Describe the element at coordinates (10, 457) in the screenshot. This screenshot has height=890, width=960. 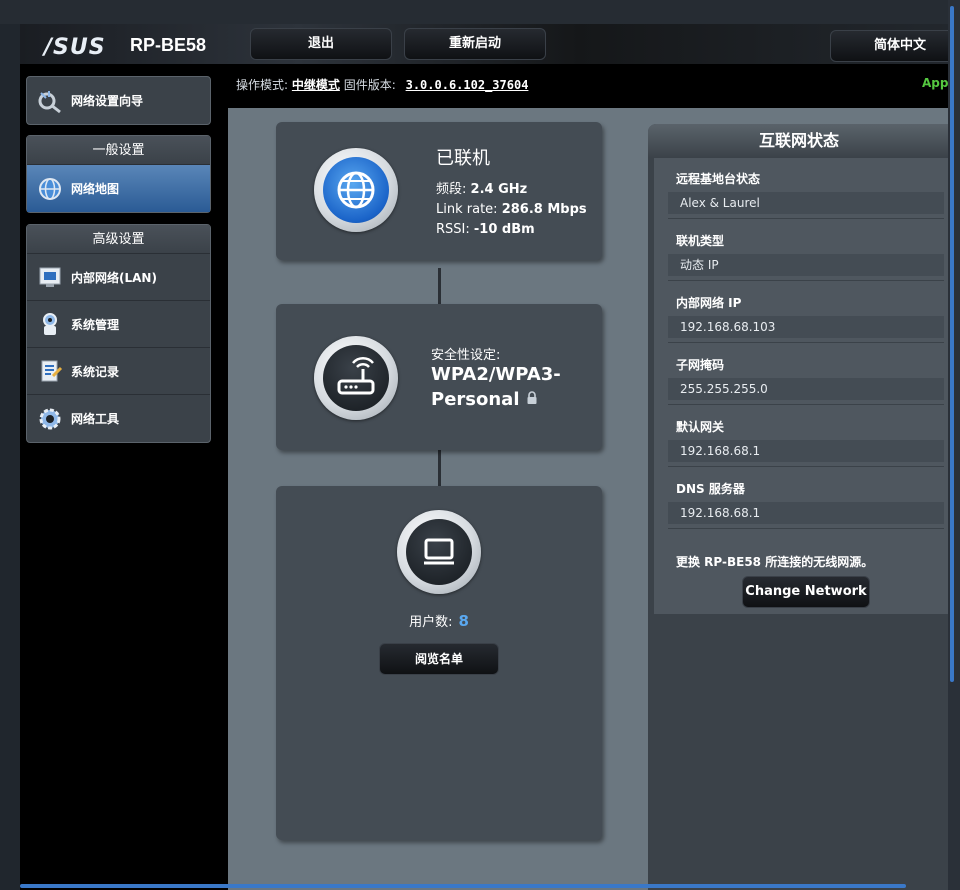
I see `browser-left-edge` at that location.